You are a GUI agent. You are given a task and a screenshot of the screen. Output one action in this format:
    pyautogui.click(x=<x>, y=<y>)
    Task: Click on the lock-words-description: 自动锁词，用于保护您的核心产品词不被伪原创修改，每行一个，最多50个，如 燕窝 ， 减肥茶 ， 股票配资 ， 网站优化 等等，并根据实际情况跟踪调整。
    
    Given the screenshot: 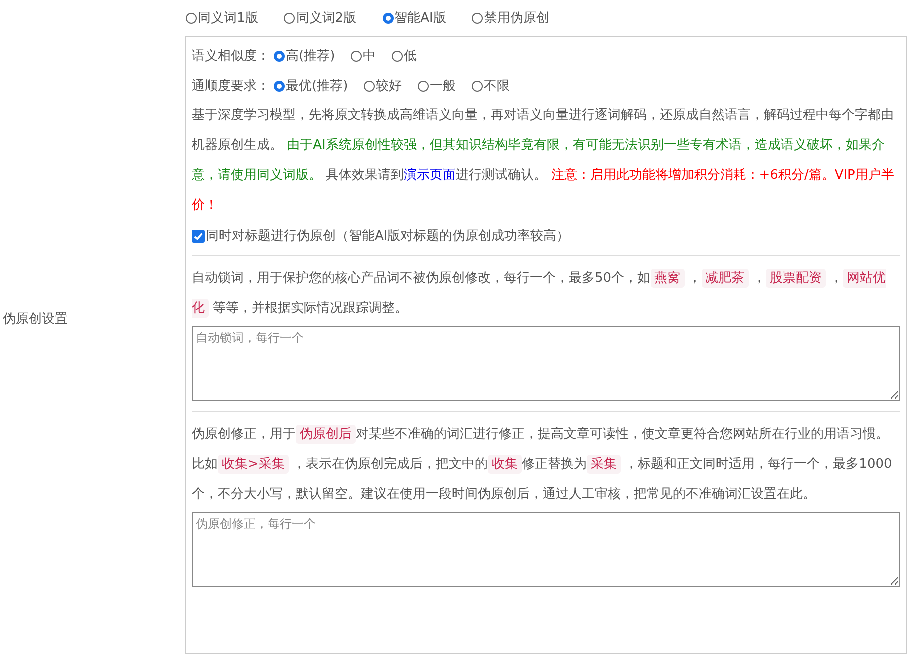 What is the action you would take?
    pyautogui.click(x=539, y=294)
    